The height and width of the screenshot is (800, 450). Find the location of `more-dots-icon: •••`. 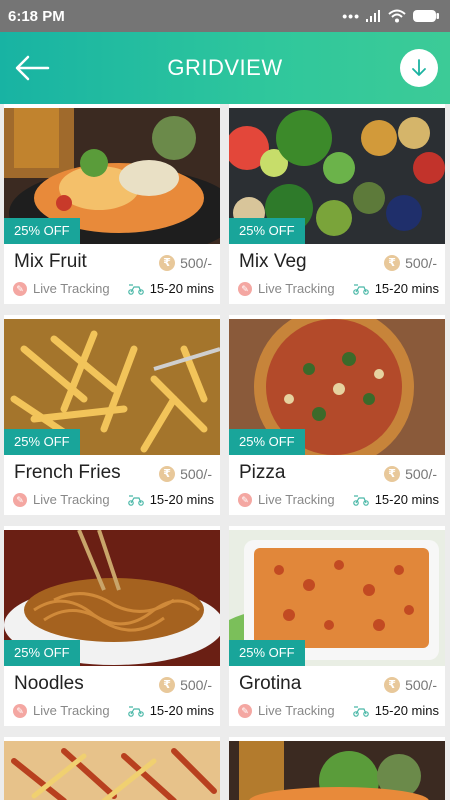

more-dots-icon: ••• is located at coordinates (351, 16).